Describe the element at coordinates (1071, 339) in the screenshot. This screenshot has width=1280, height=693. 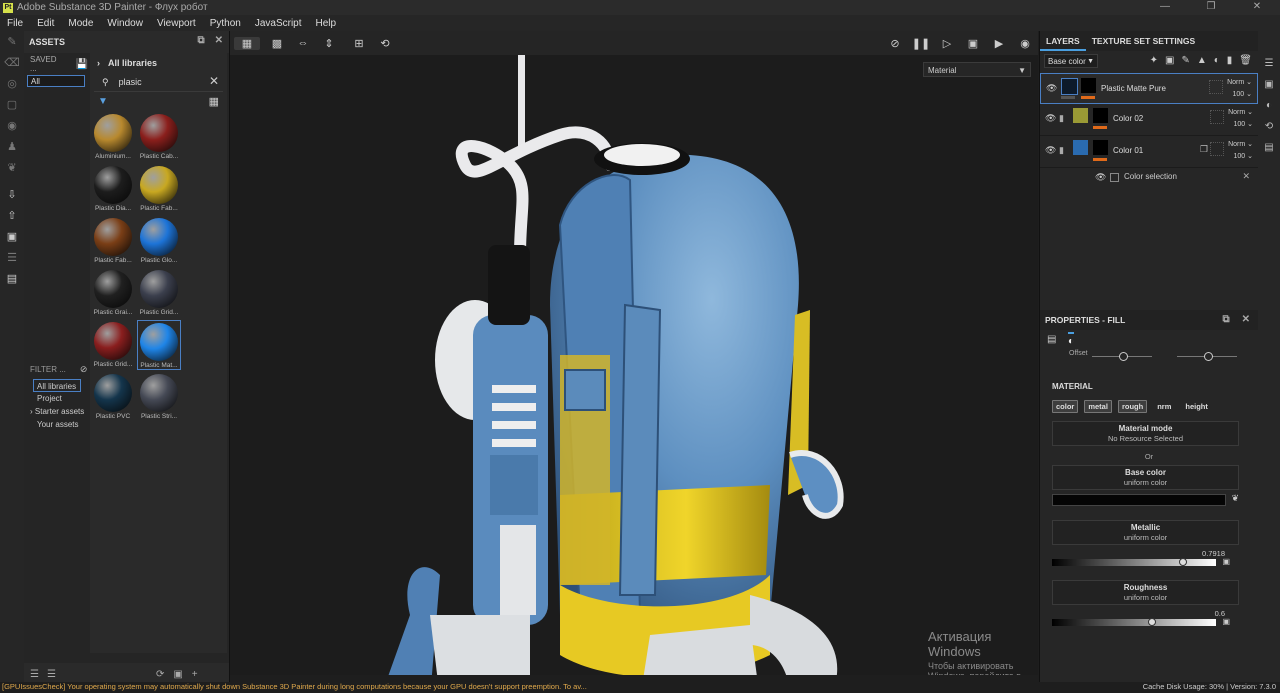
I see `material-tab-icon: ◐` at that location.